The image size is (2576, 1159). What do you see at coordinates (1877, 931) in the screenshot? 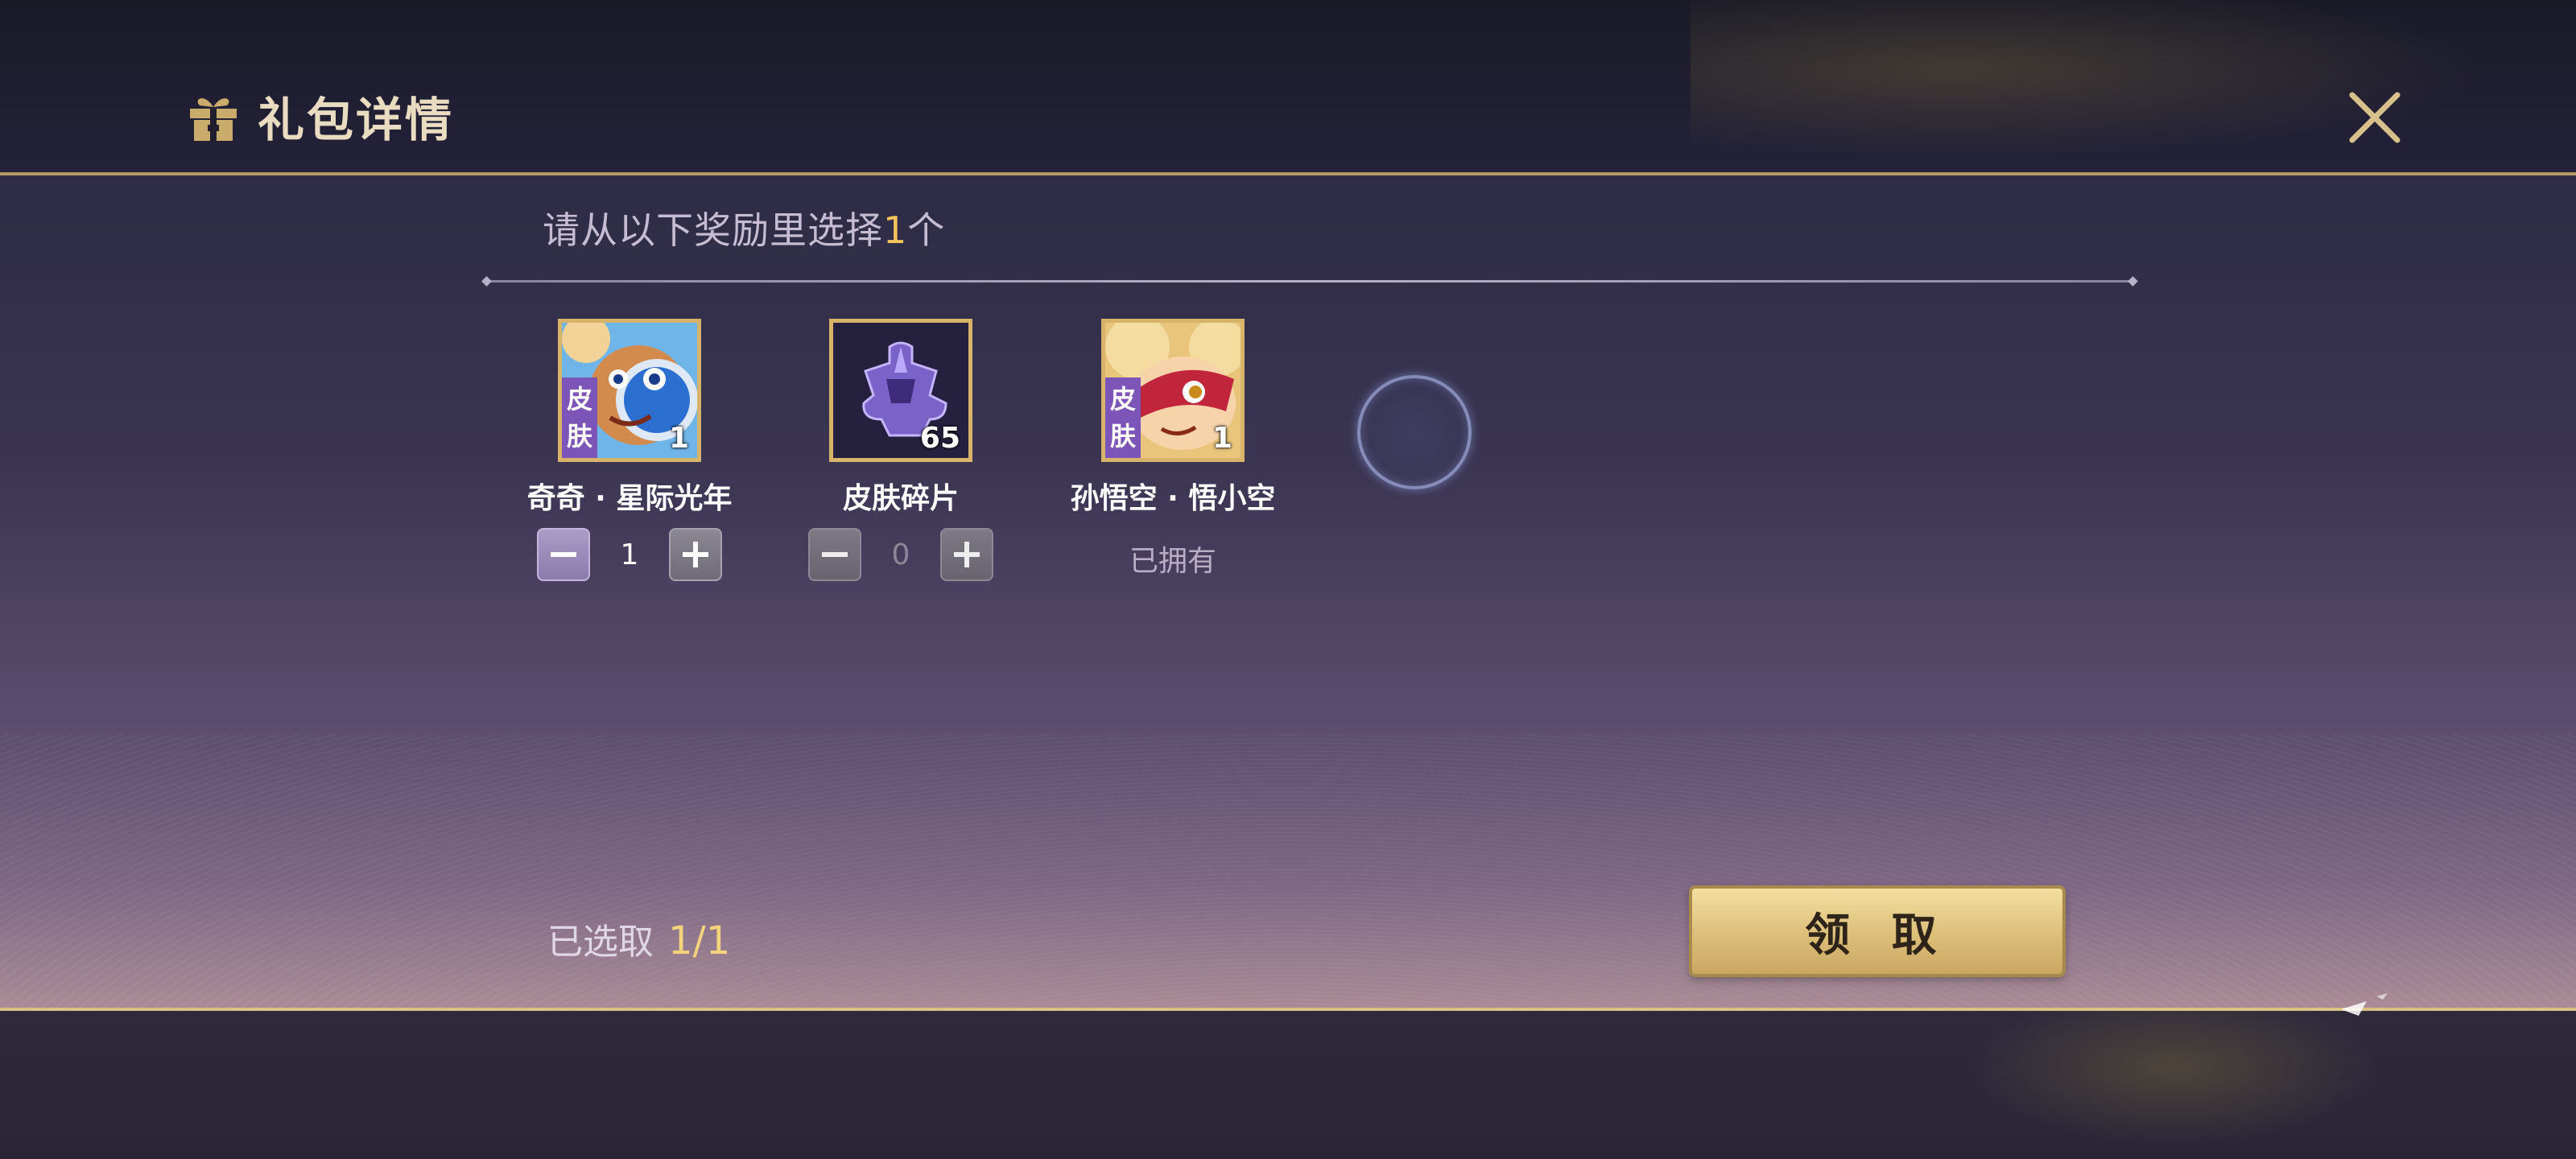
I see `claim-button: 领 取` at bounding box center [1877, 931].